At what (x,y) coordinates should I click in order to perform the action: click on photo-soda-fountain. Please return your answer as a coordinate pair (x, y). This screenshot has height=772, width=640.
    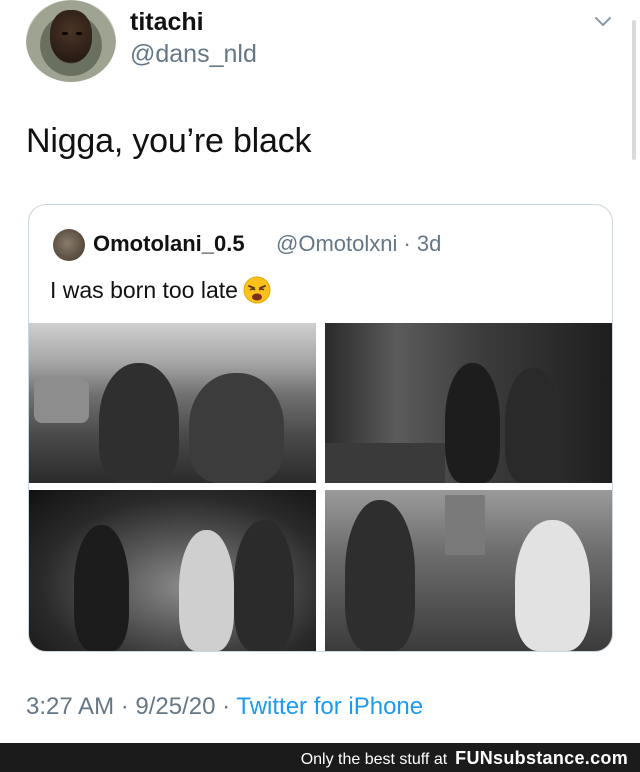
    Looking at the image, I should click on (468, 403).